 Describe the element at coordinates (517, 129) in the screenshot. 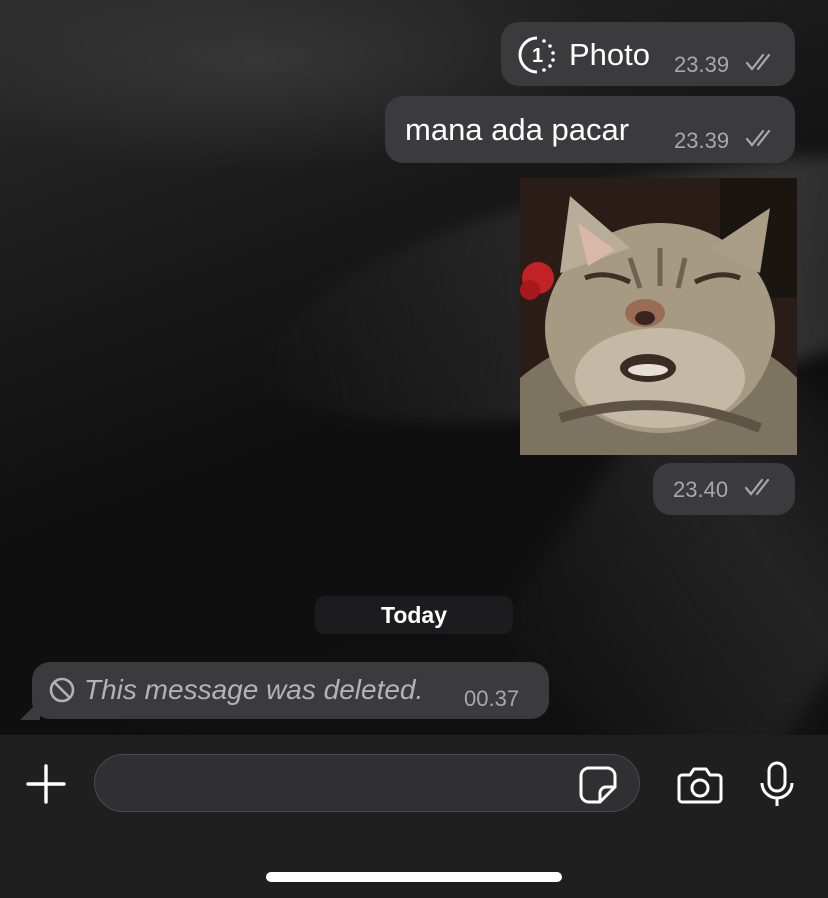

I see `message-text: mana ada pacar` at that location.